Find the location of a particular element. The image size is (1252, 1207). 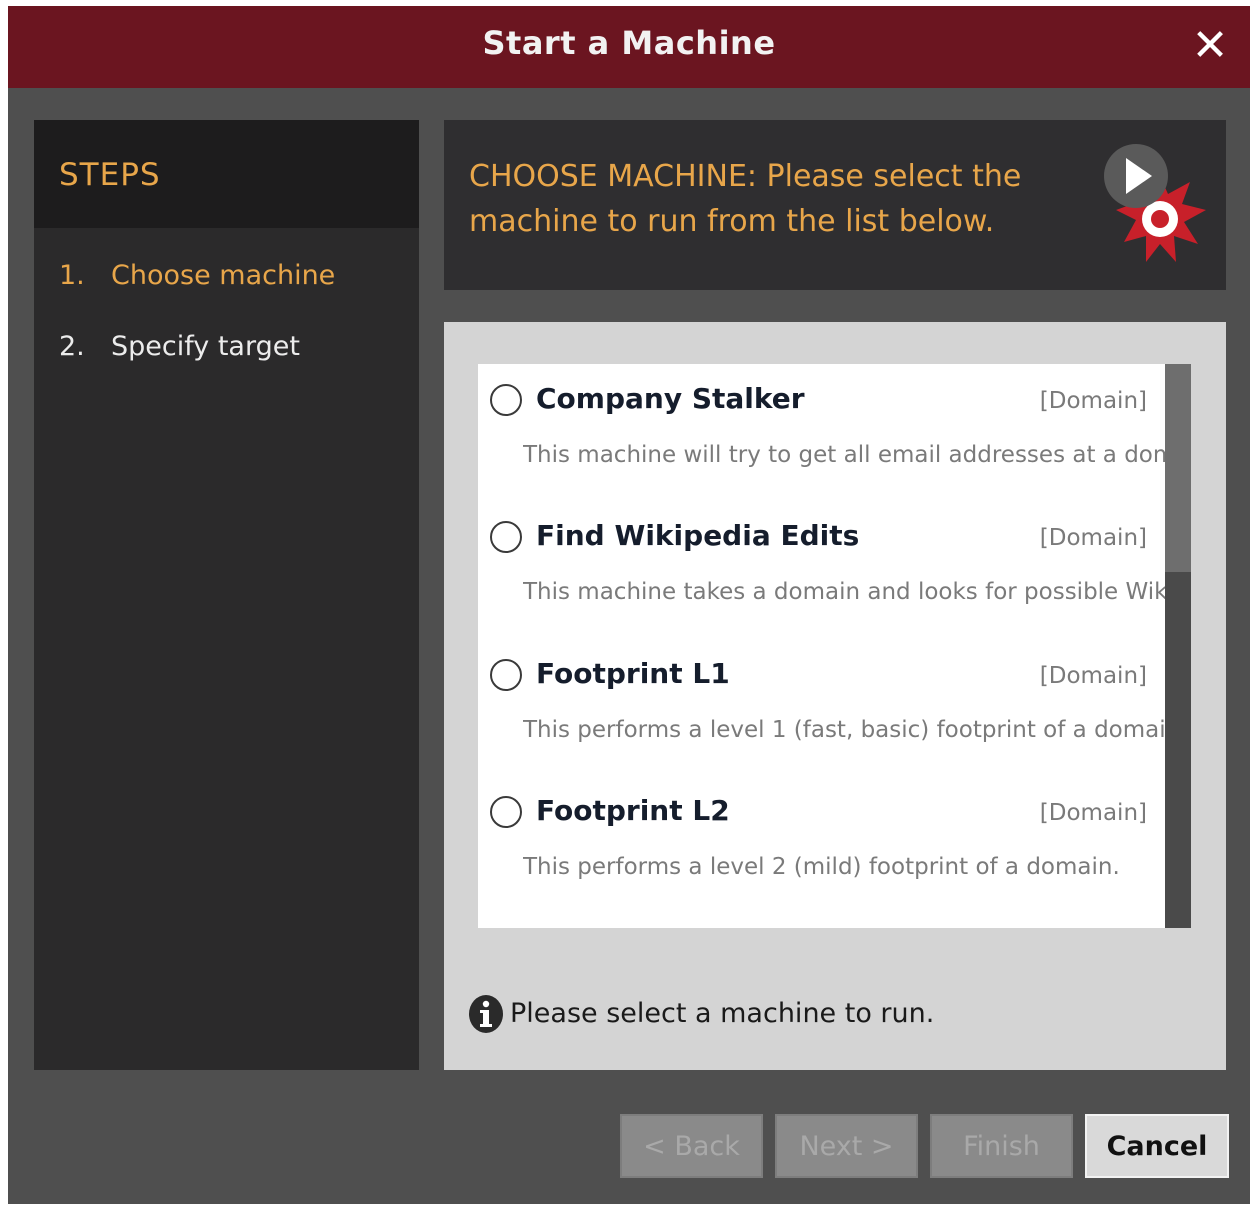

machine-name: Company Stalker is located at coordinates (670, 398).